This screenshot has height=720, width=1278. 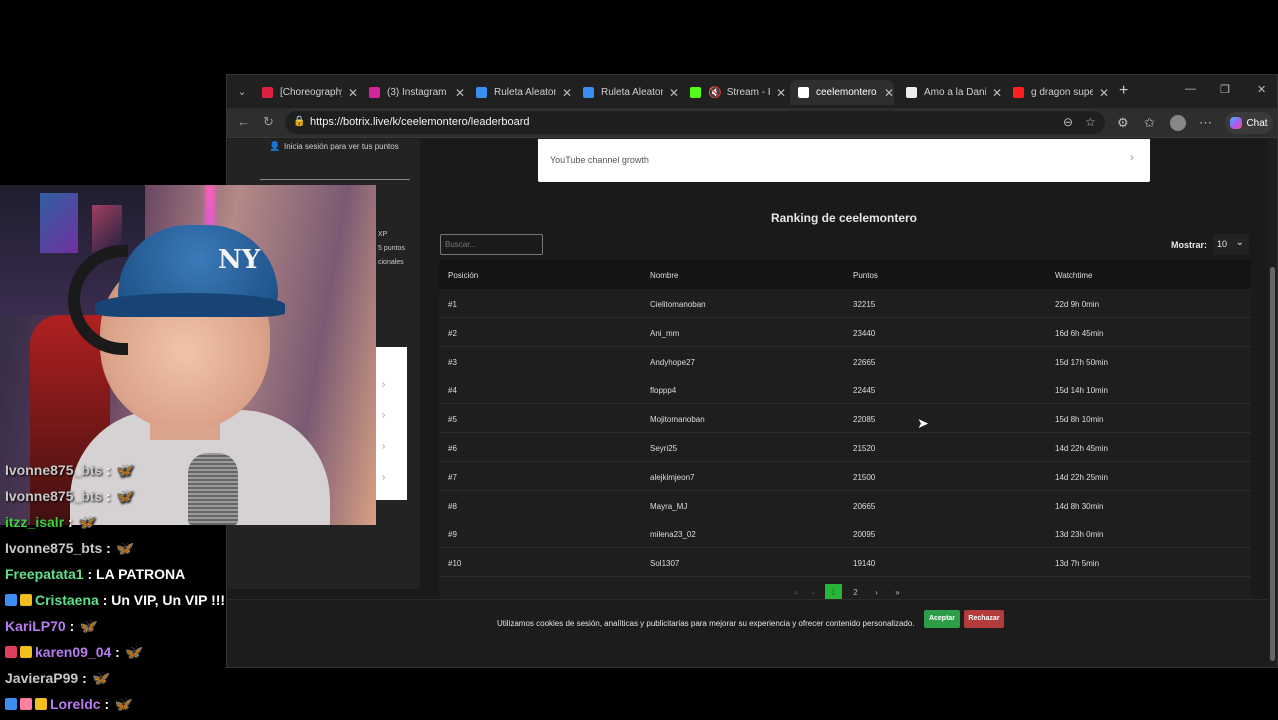 What do you see at coordinates (391, 262) in the screenshot?
I see `sidebar-partial-text: cionales` at bounding box center [391, 262].